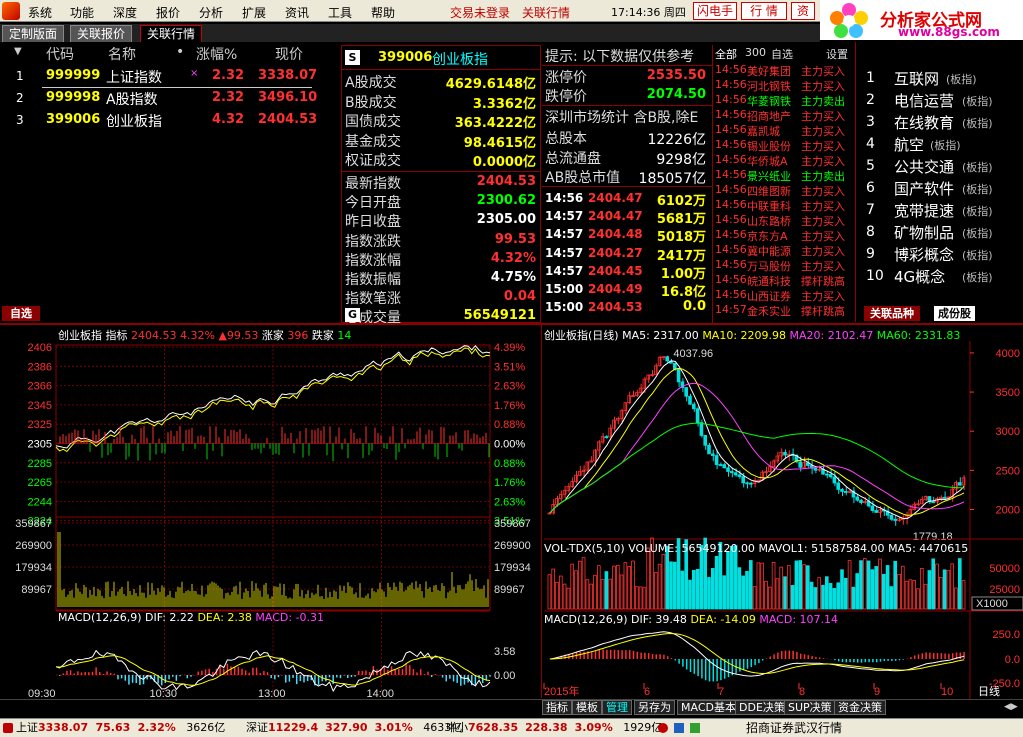 The width and height of the screenshot is (1023, 737). What do you see at coordinates (554, 728) in the screenshot?
I see `status-zx: 中小7628.35 228.38 3.09% 1929亿` at bounding box center [554, 728].